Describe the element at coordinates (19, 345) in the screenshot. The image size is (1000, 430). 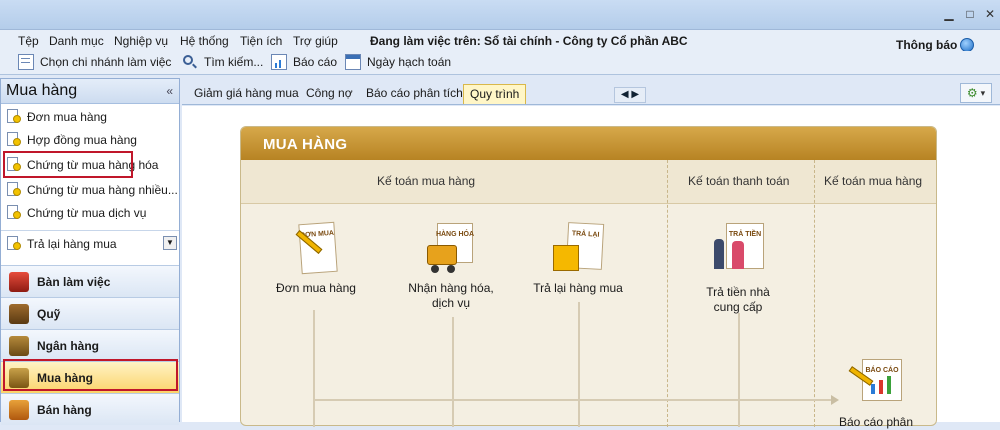
I see `bank-icon` at that location.